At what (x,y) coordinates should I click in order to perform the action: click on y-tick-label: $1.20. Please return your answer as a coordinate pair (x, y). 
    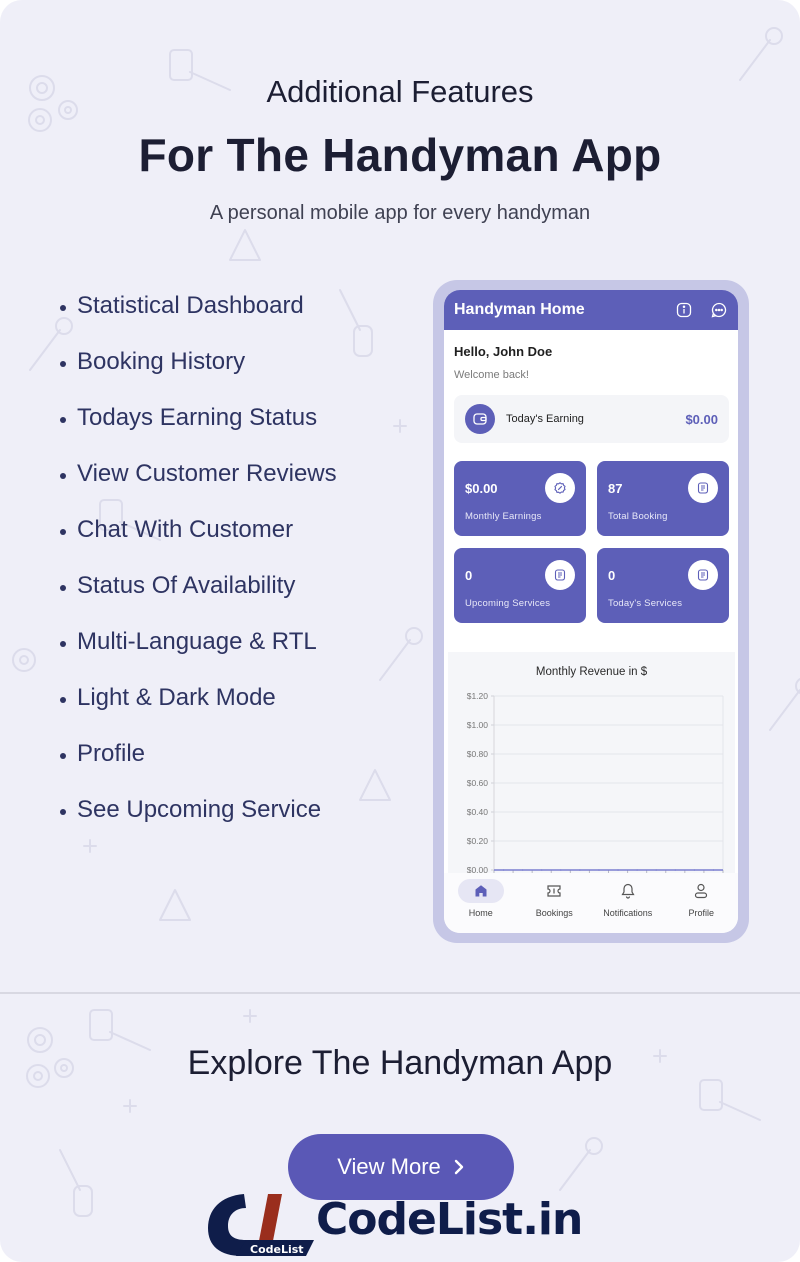
    Looking at the image, I should click on (478, 696).